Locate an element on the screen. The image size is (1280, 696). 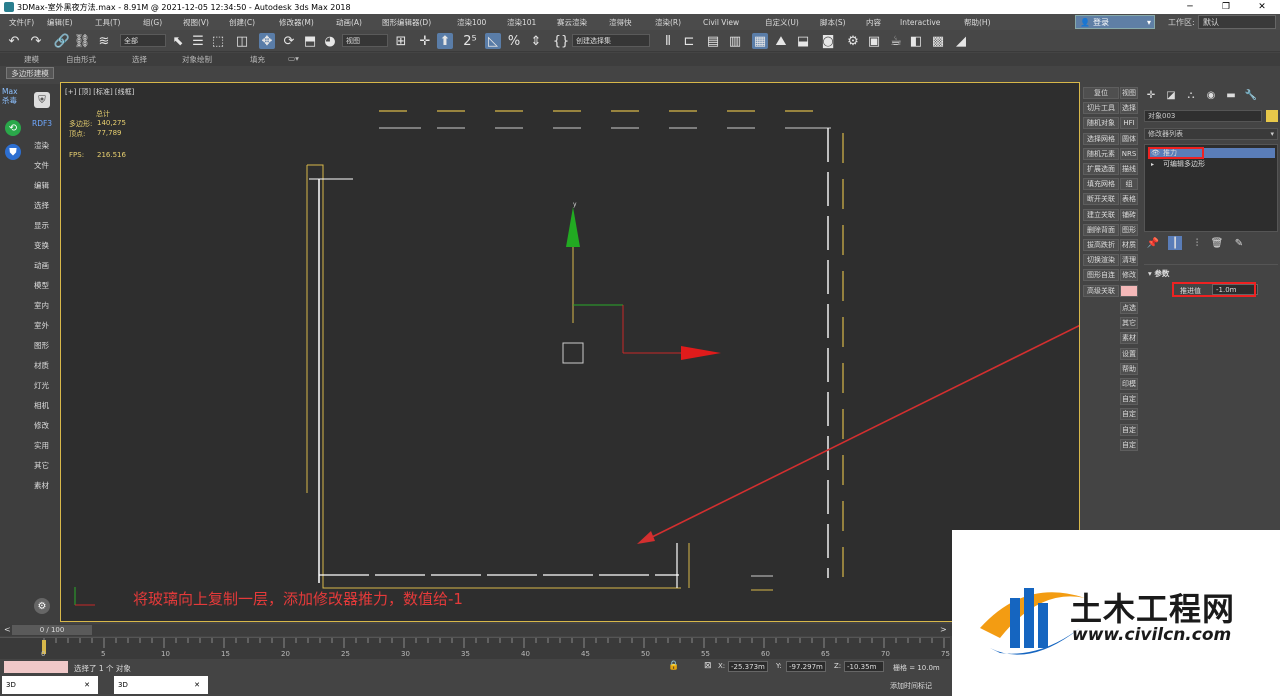
plugin-button: 材质 is located at coordinates (1129, 245).